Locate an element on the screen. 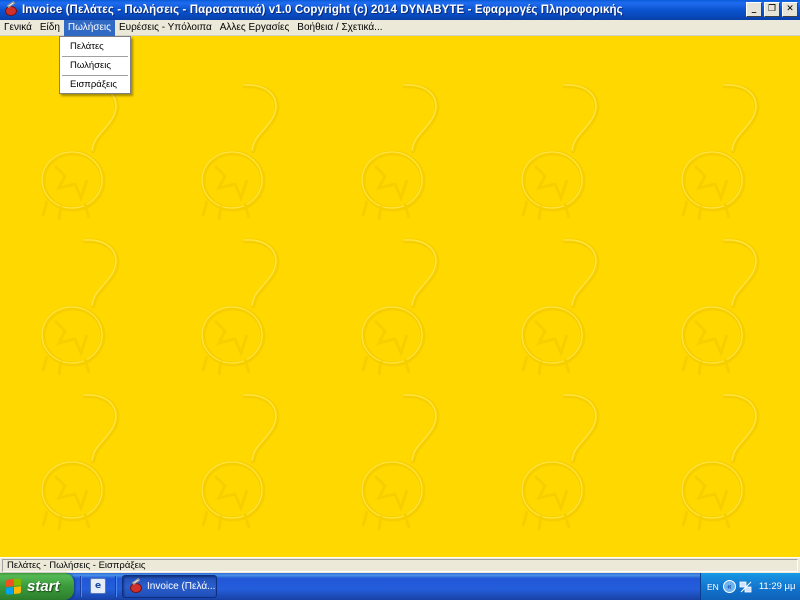 This screenshot has width=800, height=600. system-tray: EN « 11:29 μμ is located at coordinates (750, 586).